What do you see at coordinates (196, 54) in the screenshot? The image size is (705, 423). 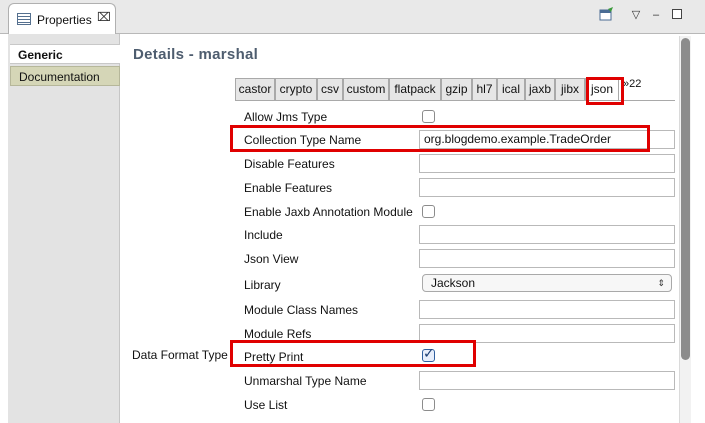 I see `page-title: Details - marshal` at bounding box center [196, 54].